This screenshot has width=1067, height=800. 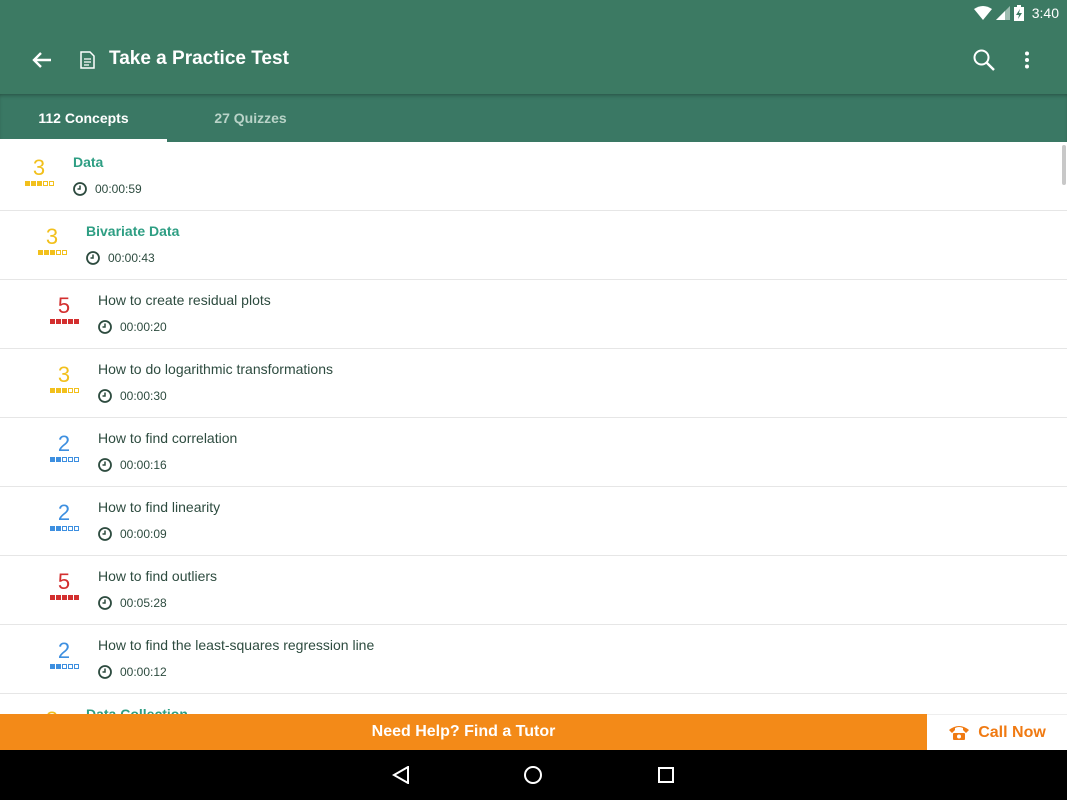 I want to click on concept-title: How to find correlation, so click(x=168, y=438).